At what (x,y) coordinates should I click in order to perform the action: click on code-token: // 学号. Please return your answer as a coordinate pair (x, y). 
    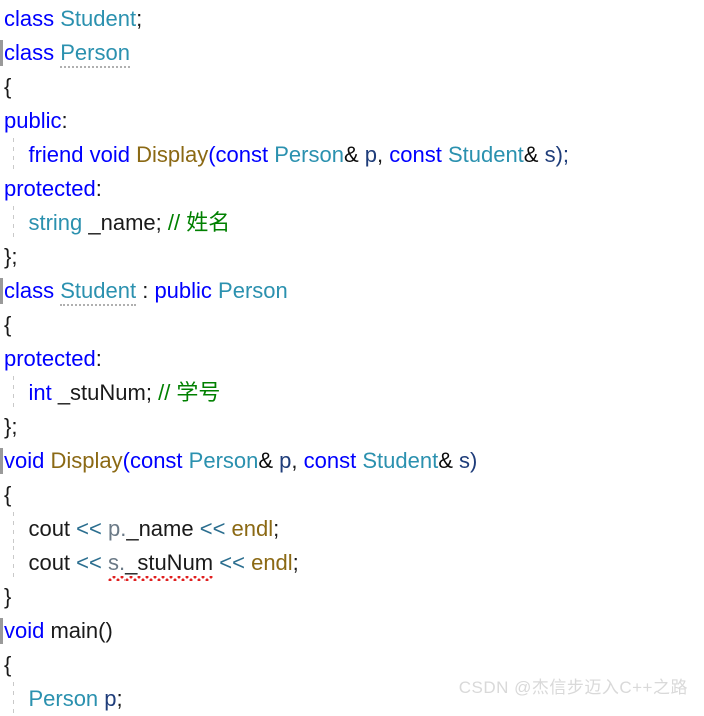
    Looking at the image, I should click on (189, 392).